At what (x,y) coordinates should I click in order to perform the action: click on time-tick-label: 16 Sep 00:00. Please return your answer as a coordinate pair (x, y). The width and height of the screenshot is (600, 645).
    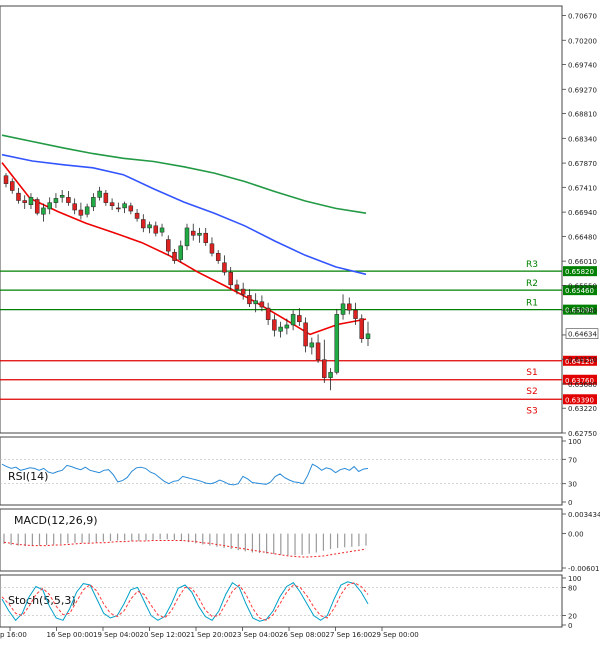
    Looking at the image, I should click on (70, 635).